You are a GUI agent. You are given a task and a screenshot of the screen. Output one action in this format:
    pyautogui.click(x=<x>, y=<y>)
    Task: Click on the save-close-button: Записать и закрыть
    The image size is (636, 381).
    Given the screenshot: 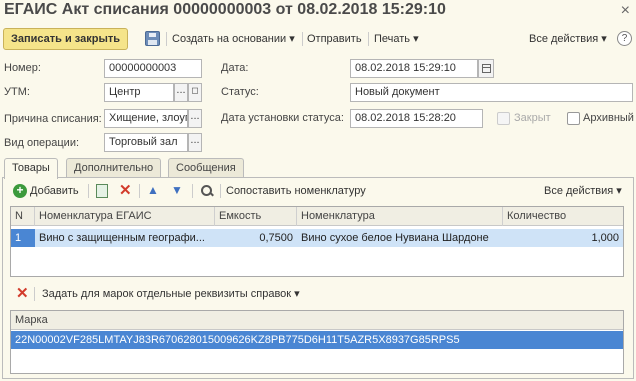 What is the action you would take?
    pyautogui.click(x=66, y=39)
    